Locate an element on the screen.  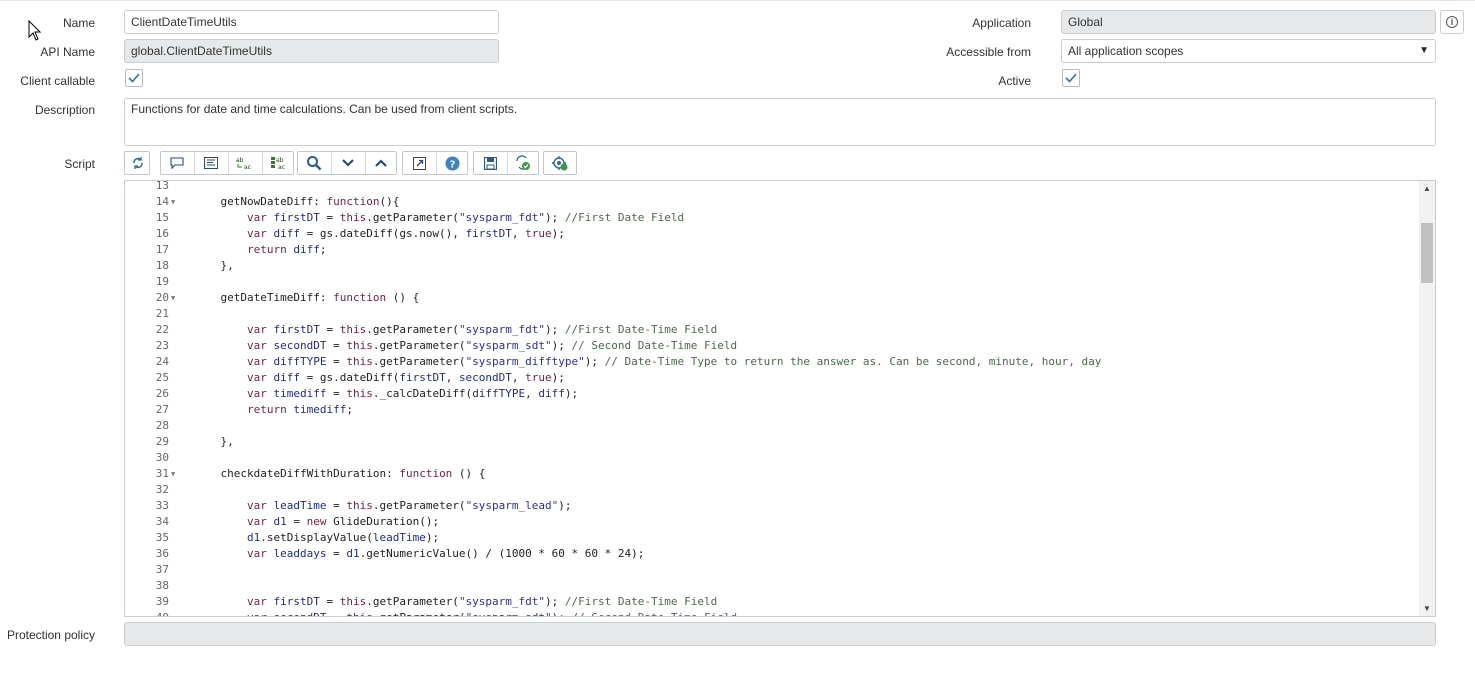
api-name-label: API Name is located at coordinates (67, 52).